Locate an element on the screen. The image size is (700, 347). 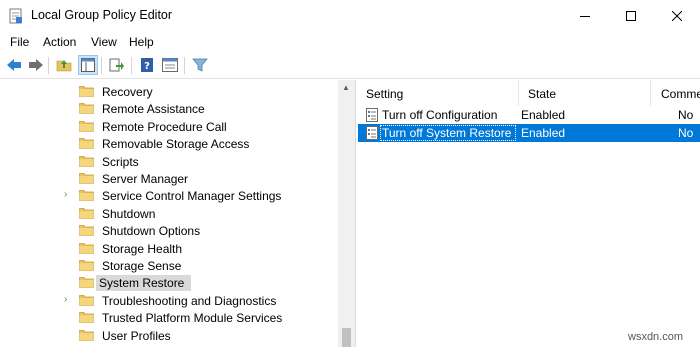
export-list-button is located at coordinates (117, 65).